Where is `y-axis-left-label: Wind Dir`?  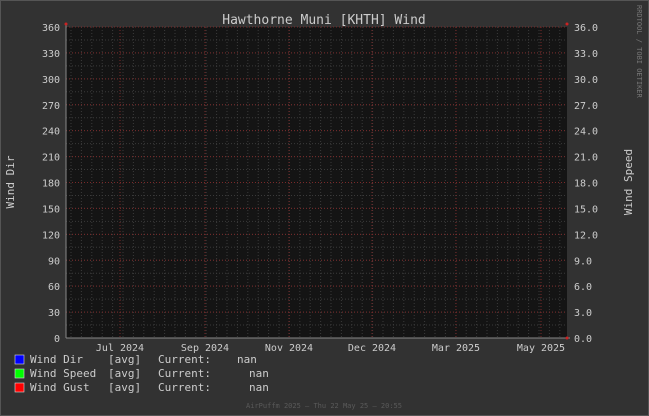
y-axis-left-label: Wind Dir is located at coordinates (10, 181).